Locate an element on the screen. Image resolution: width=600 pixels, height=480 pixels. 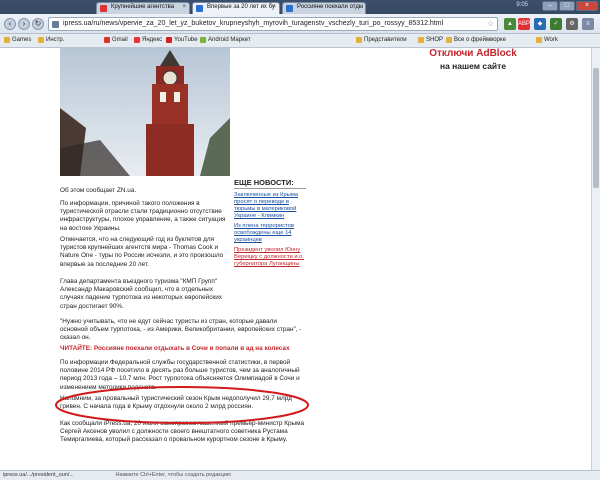
menu-icon: ≡ is located at coordinates (588, 24).